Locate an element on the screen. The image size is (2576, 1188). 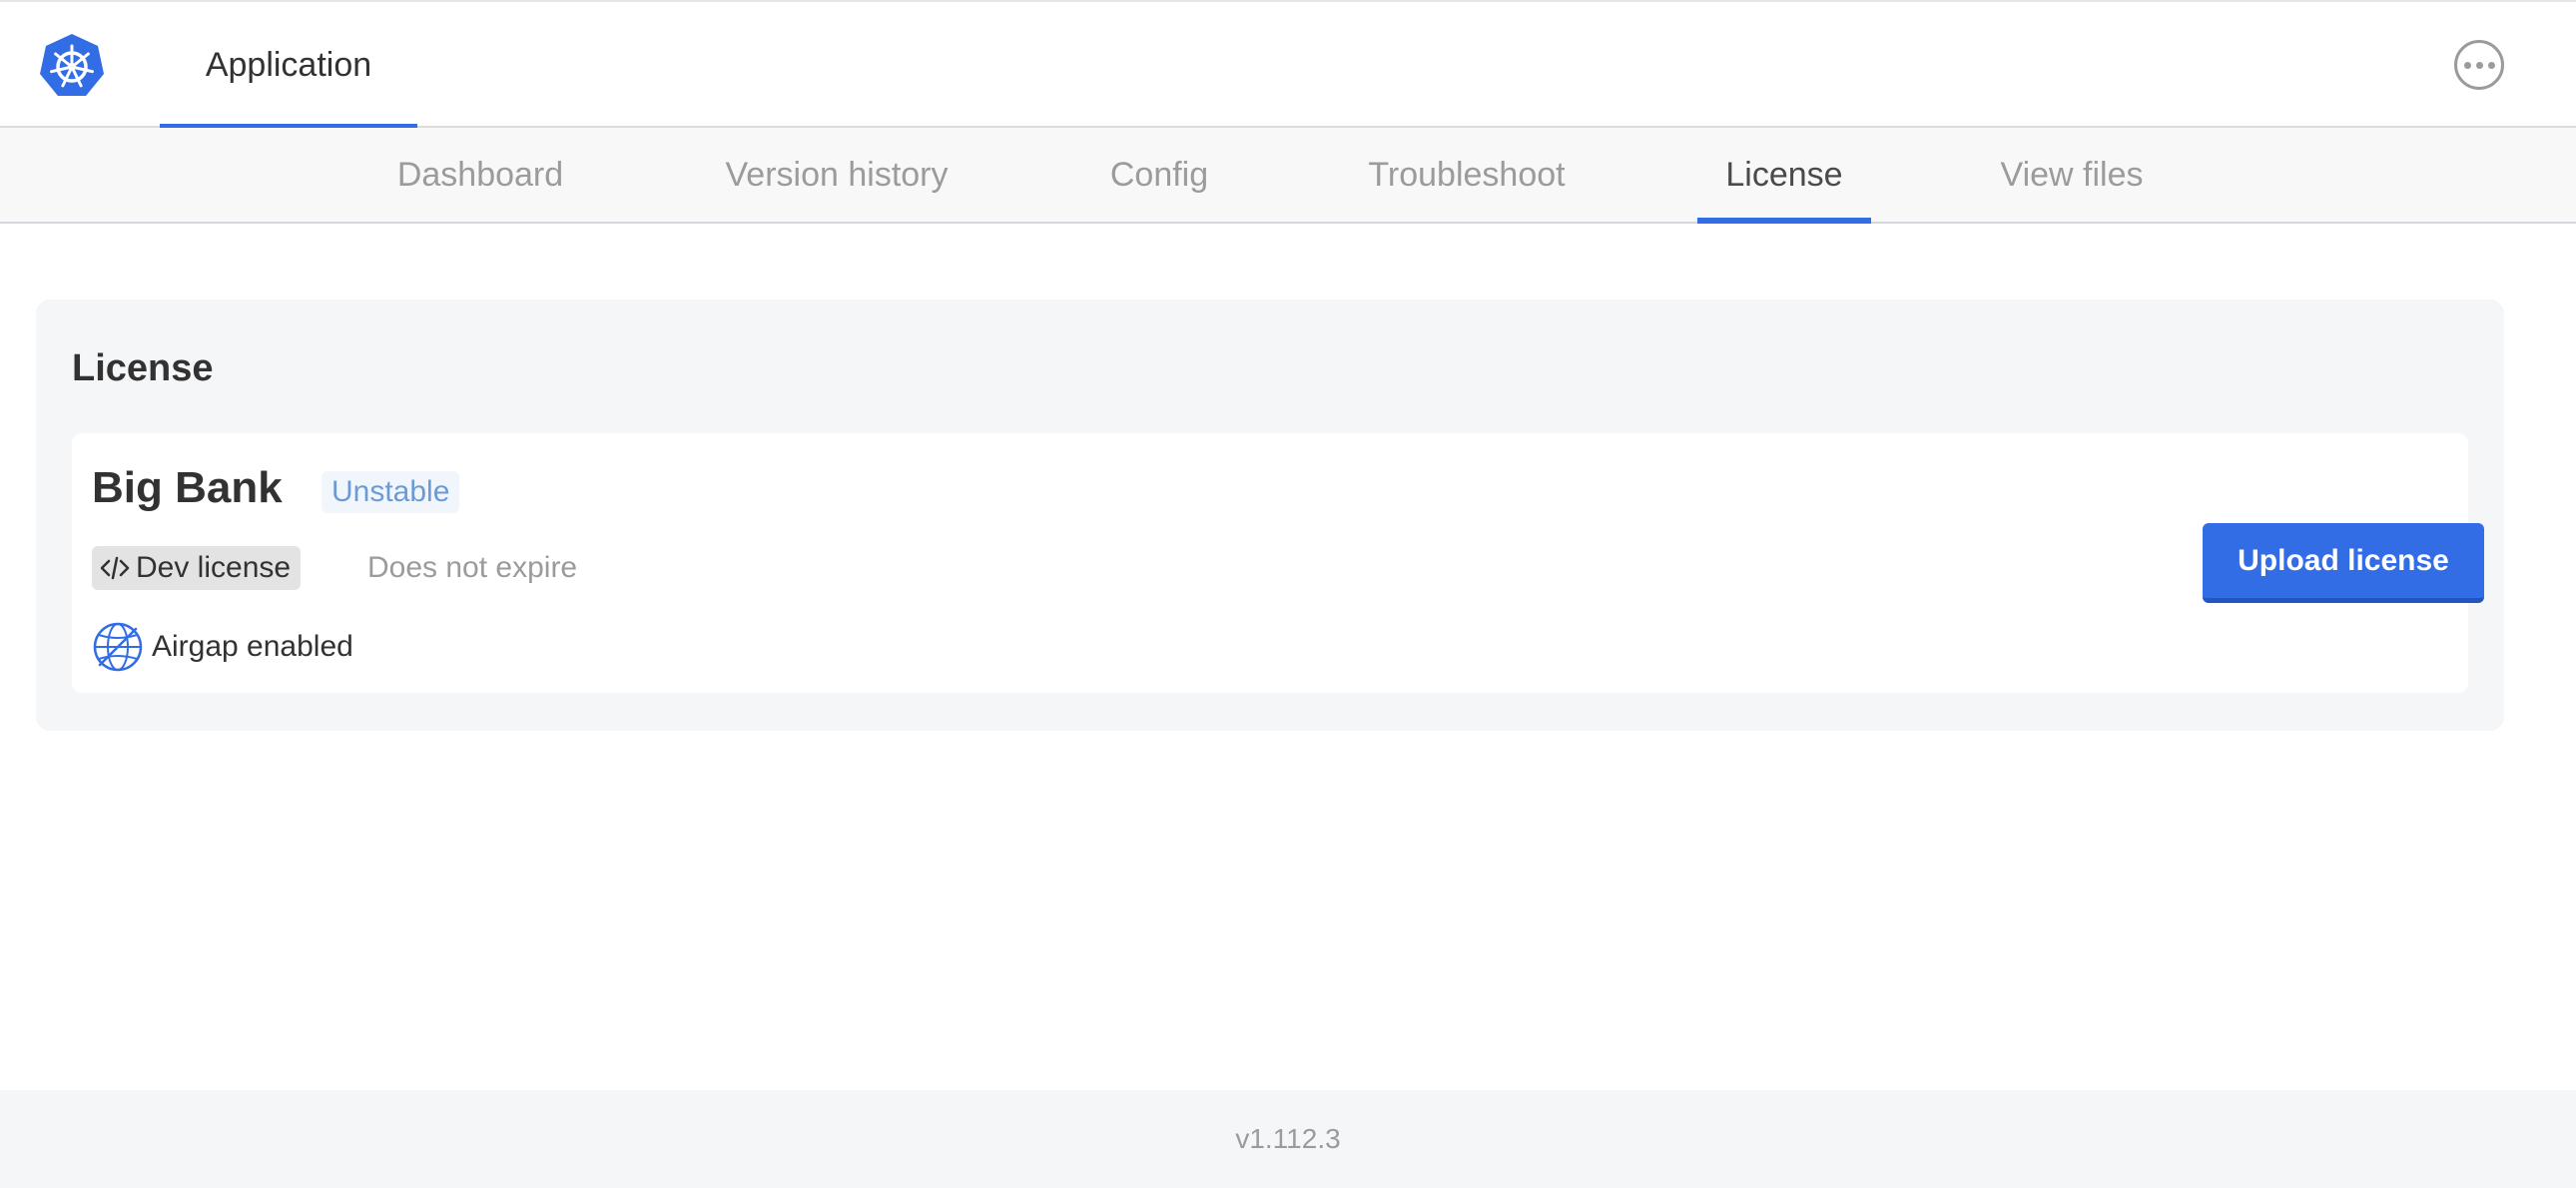
customer-name: Big Bank is located at coordinates (187, 488).